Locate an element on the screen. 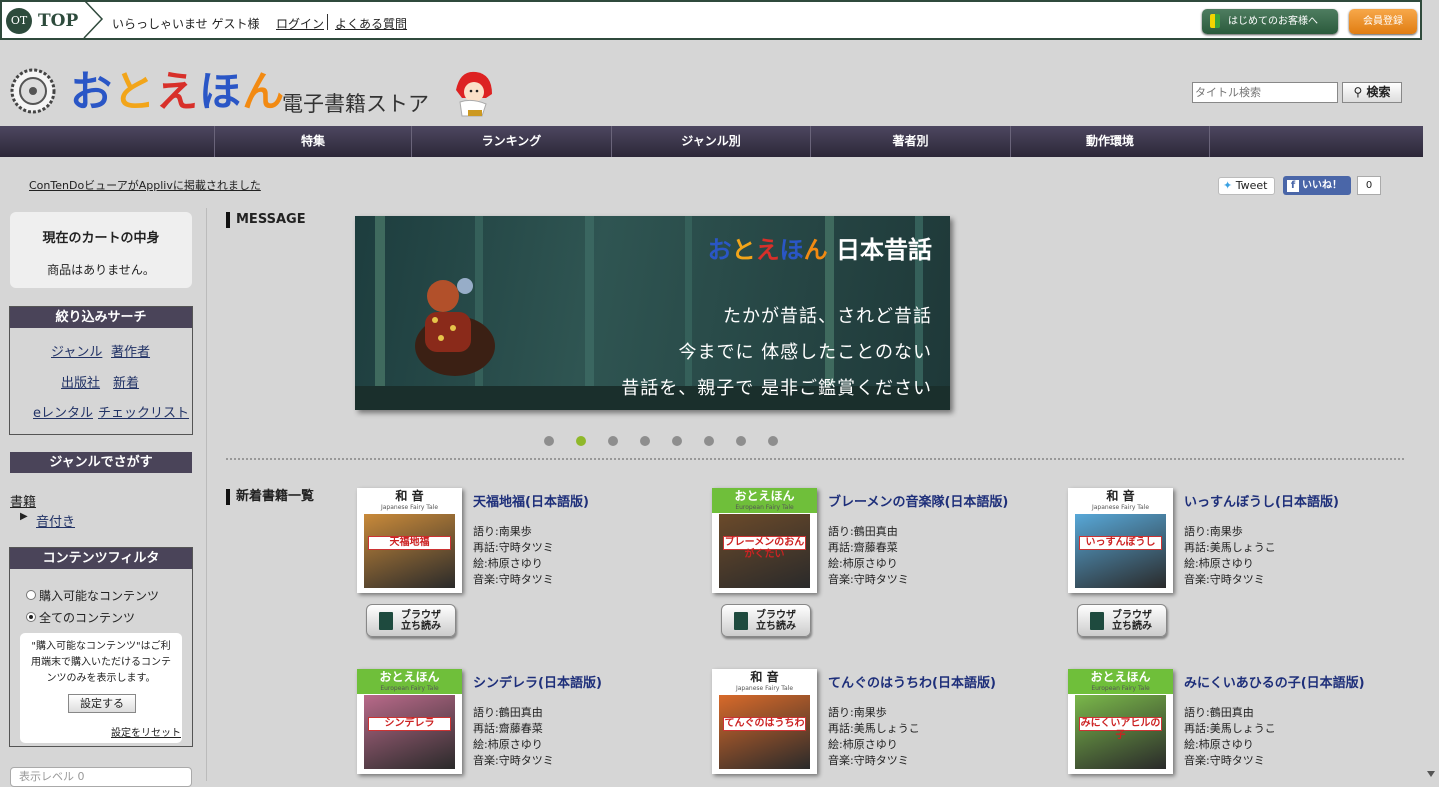  logo-char: お is located at coordinates (92, 91).